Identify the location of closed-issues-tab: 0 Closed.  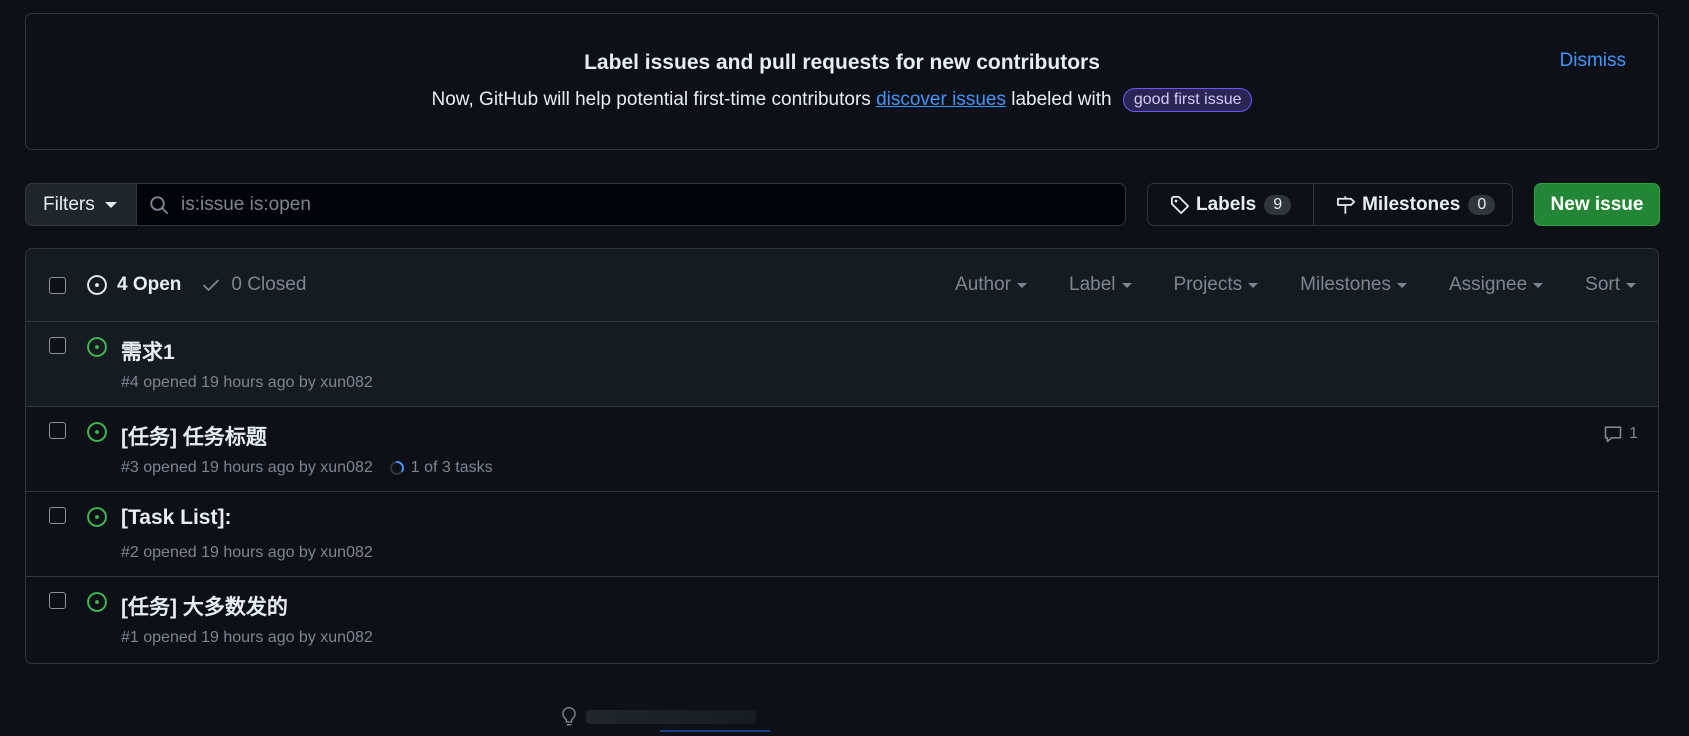
(253, 285).